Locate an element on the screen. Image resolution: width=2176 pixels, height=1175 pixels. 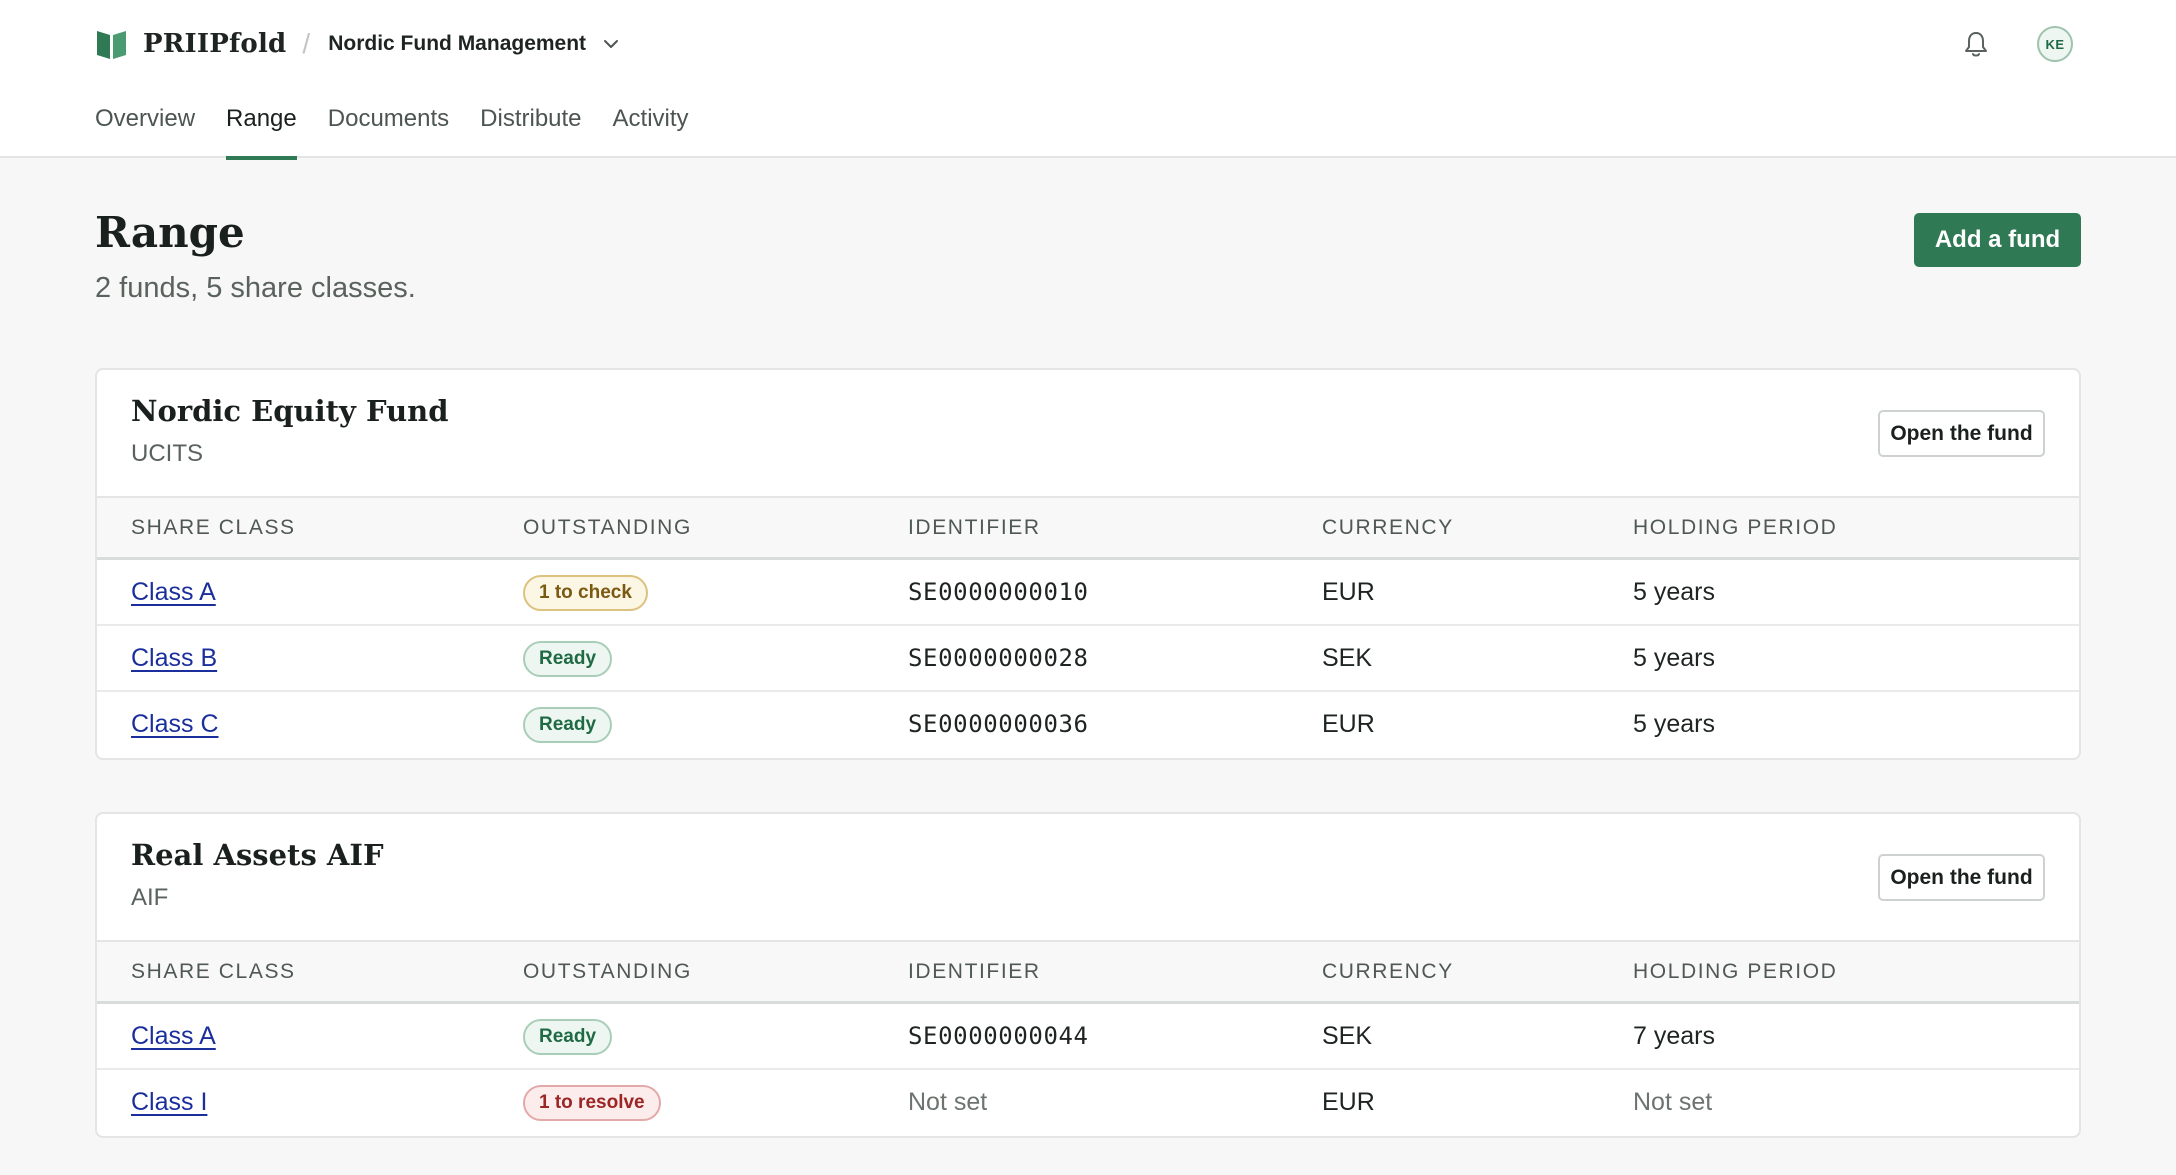
fund-type: AIF is located at coordinates (150, 897).